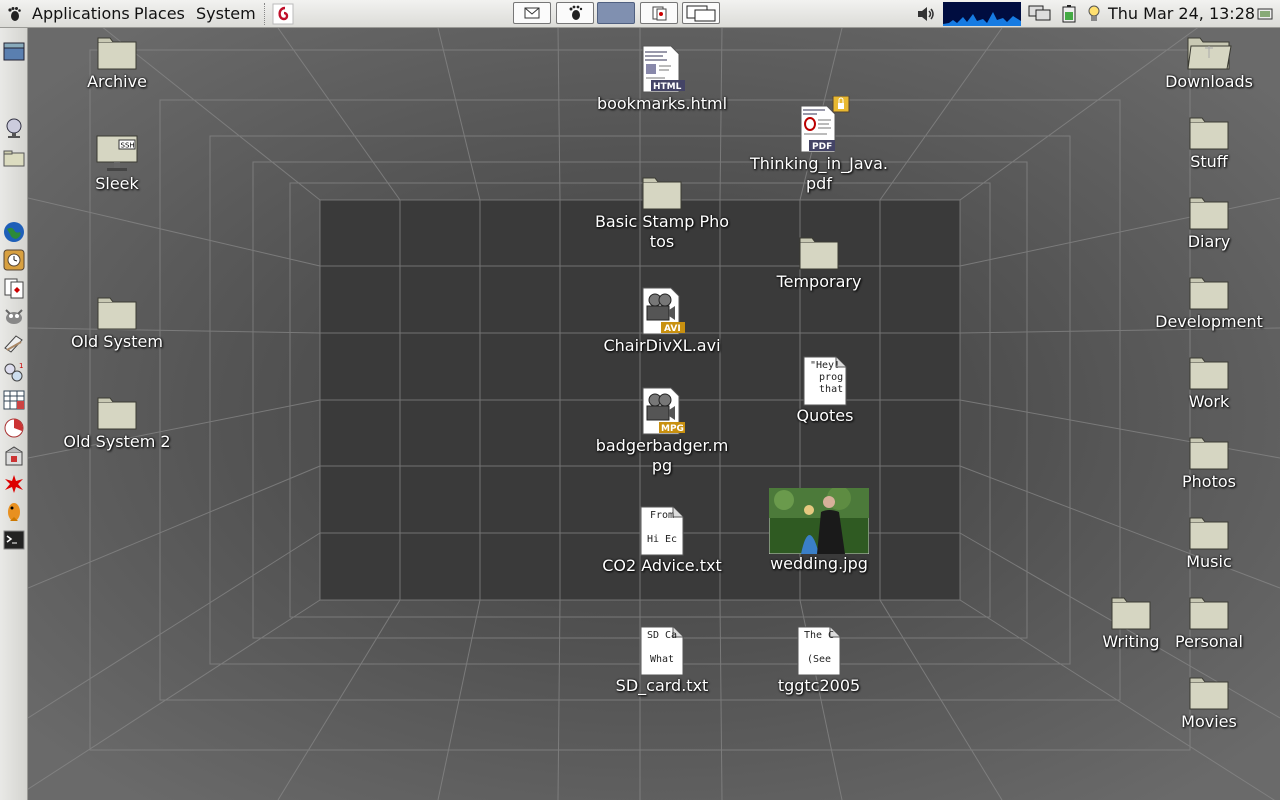 Image resolution: width=1280 pixels, height=800 pixels. Describe the element at coordinates (926, 14) in the screenshot. I see `volume-icon` at that location.